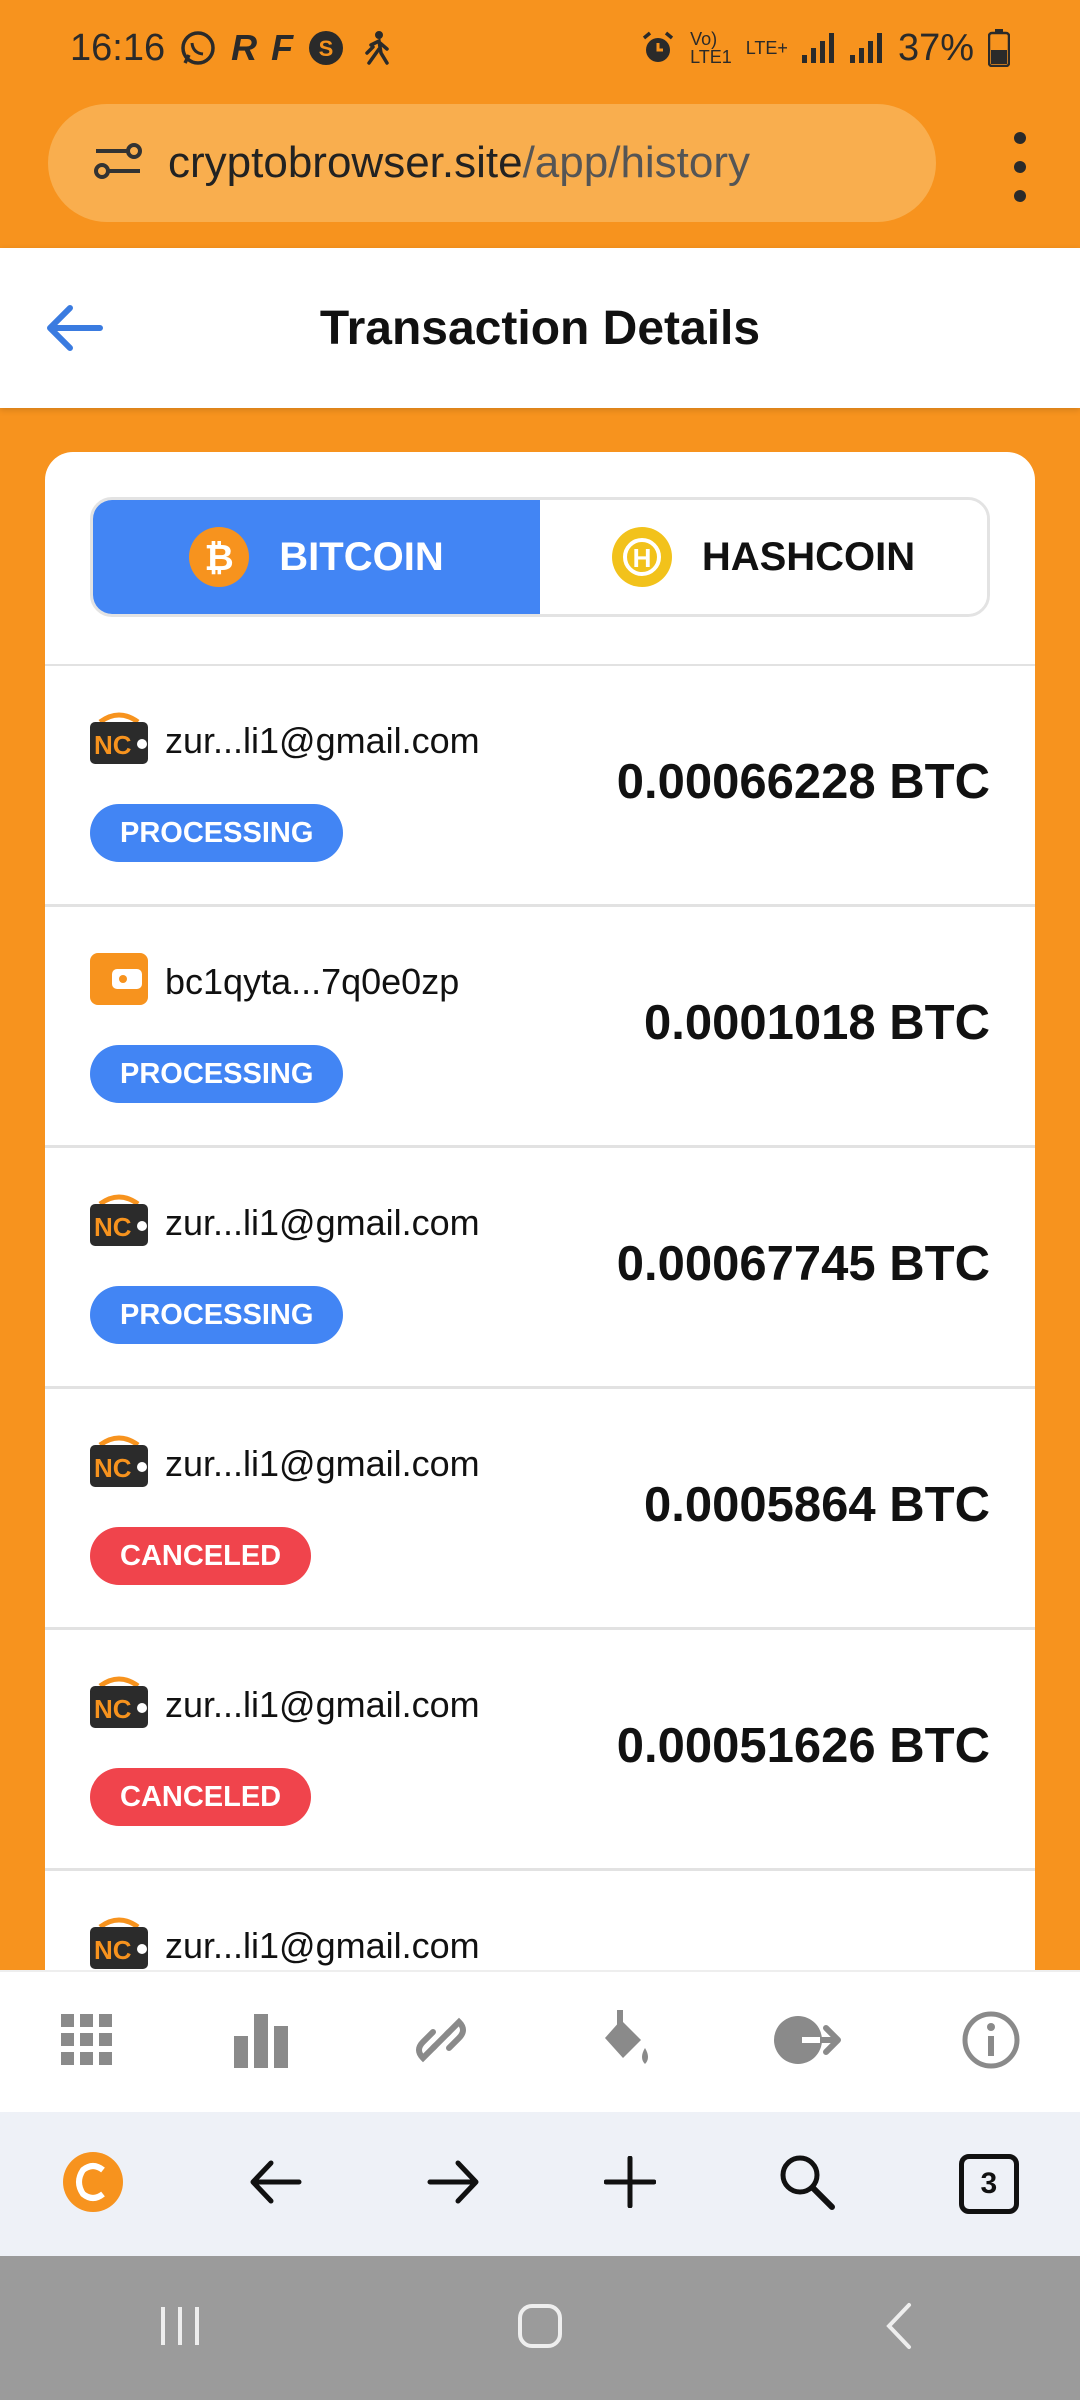 The height and width of the screenshot is (2400, 1080). Describe the element at coordinates (540, 2041) in the screenshot. I see `app-toolbar` at that location.